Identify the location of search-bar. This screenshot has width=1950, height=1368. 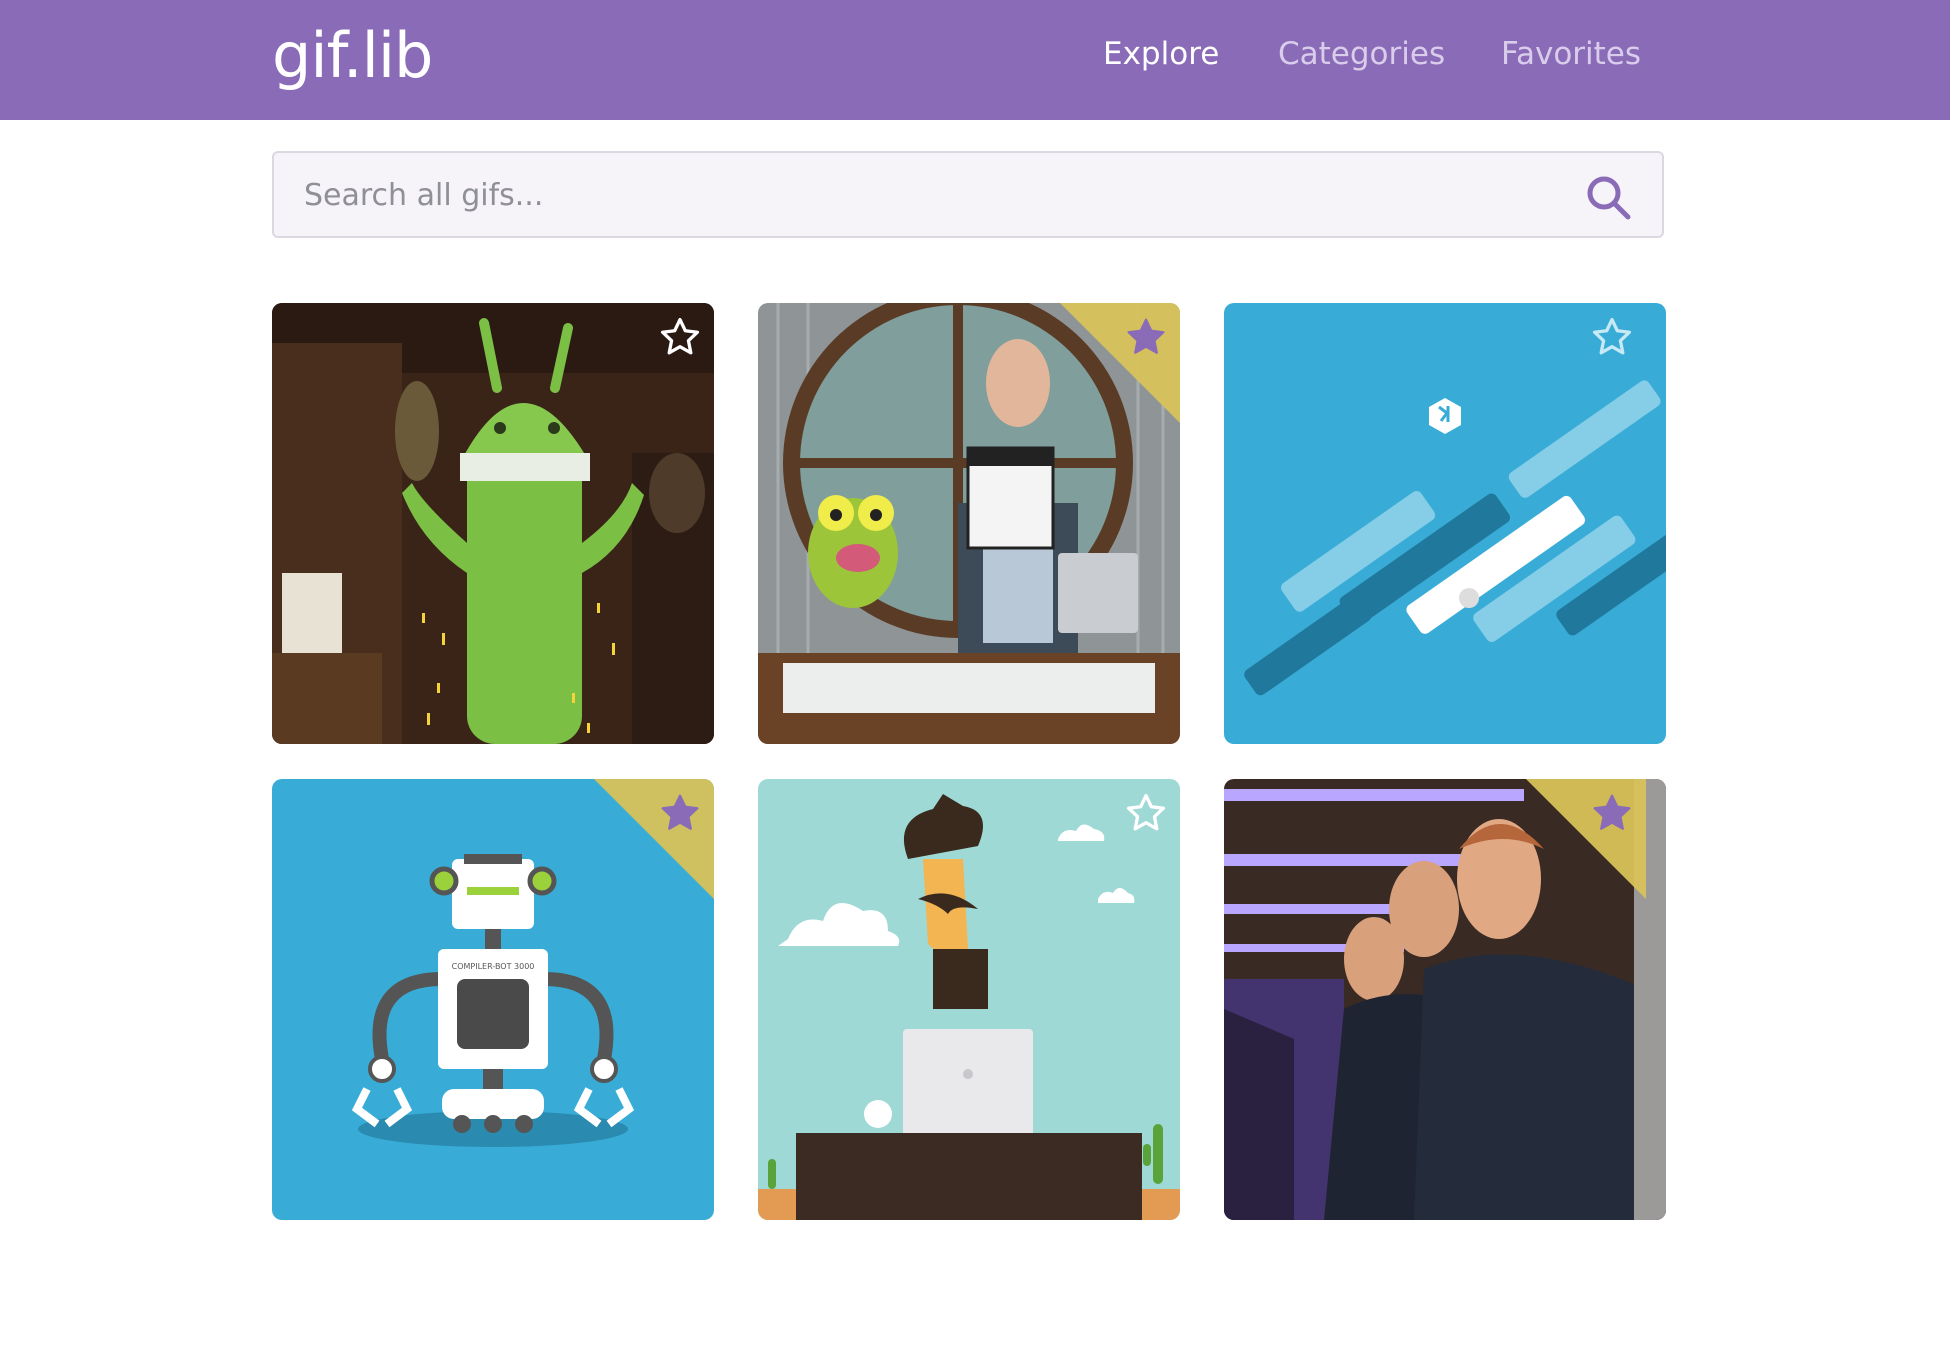
(968, 194).